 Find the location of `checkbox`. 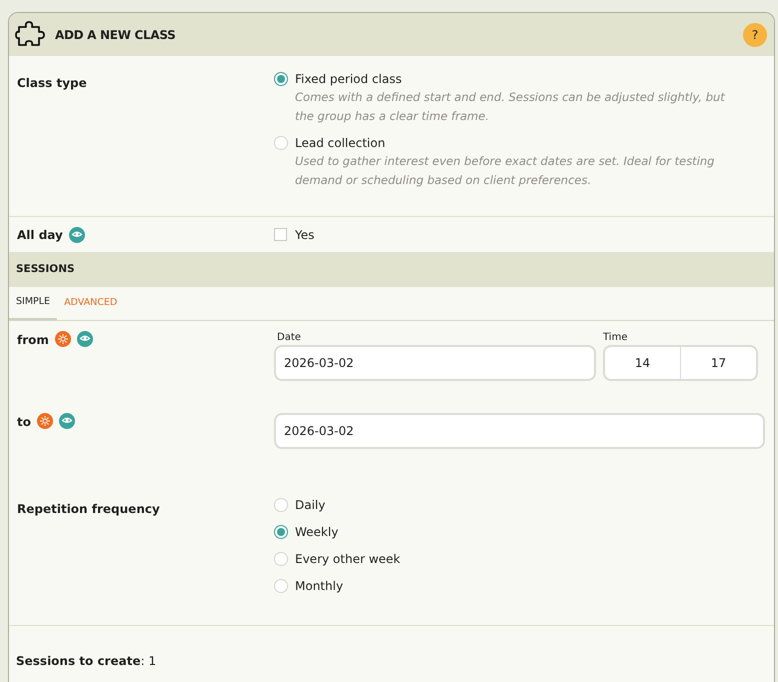

checkbox is located at coordinates (280, 234).